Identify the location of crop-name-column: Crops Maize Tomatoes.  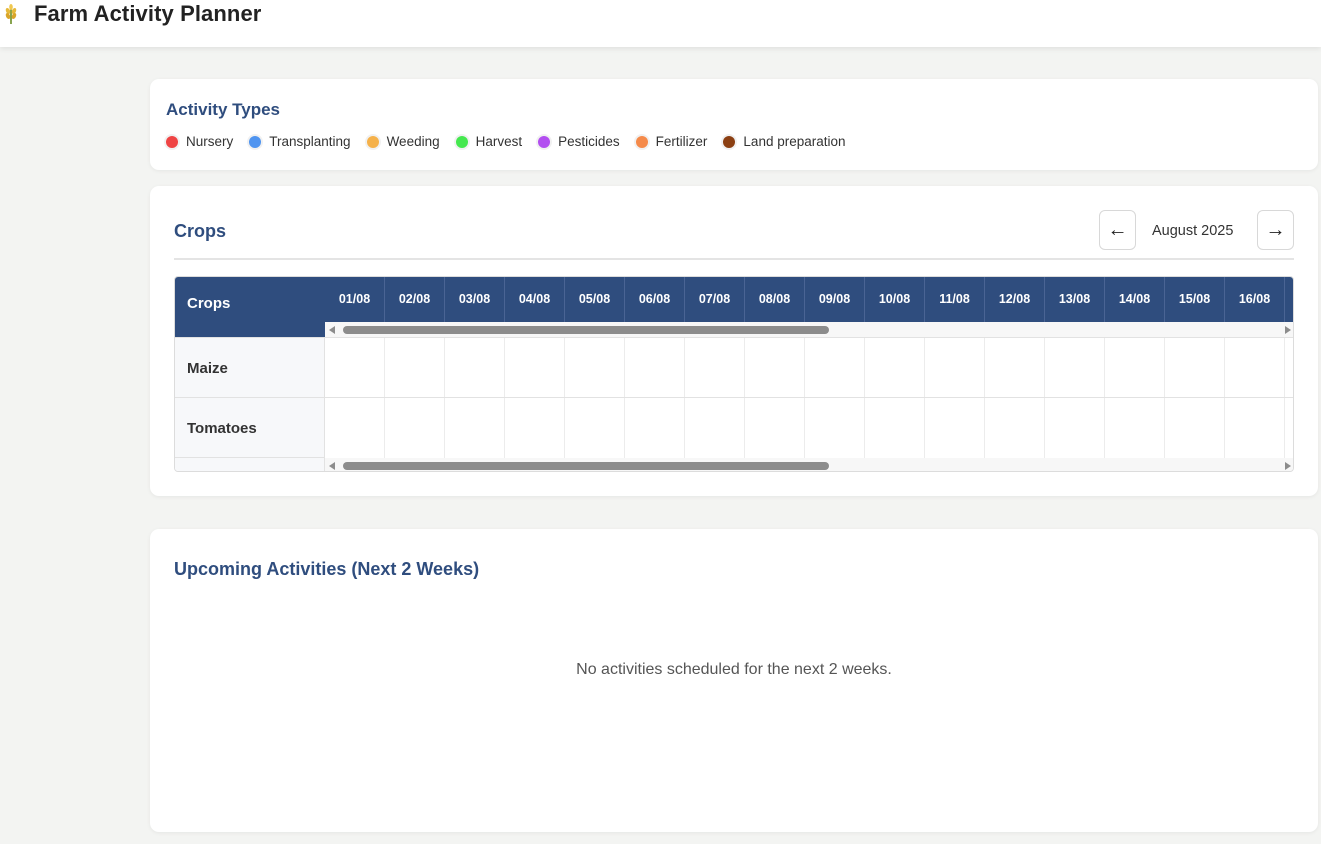
(250, 374).